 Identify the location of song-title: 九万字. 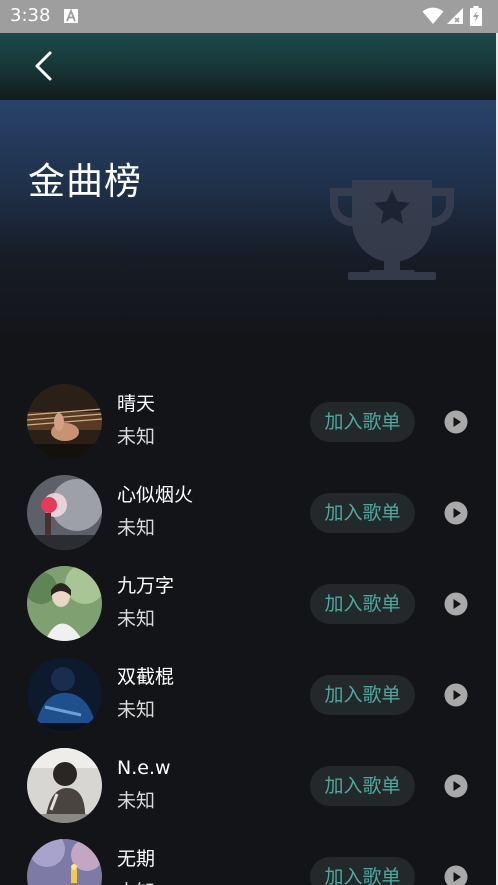
(146, 586).